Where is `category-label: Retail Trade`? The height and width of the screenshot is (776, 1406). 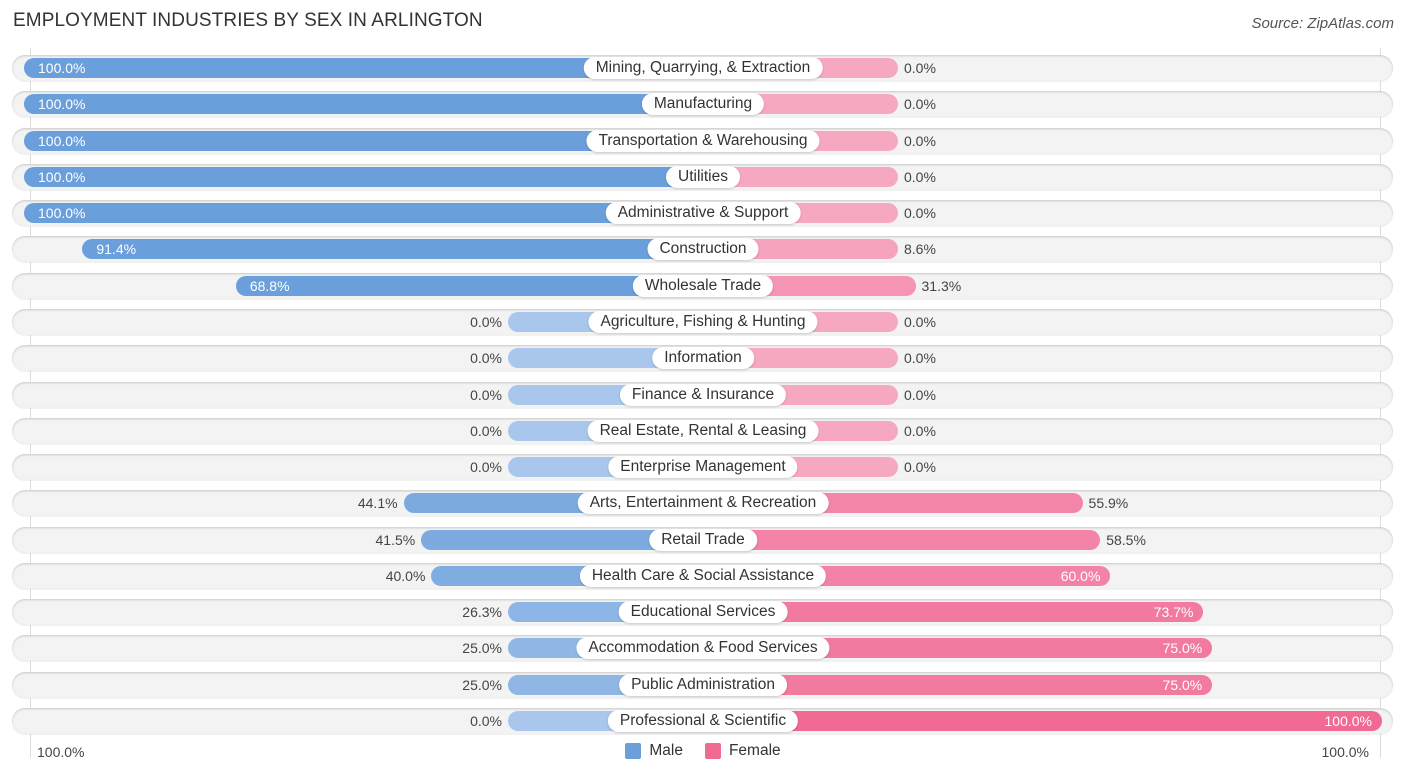 category-label: Retail Trade is located at coordinates (703, 539).